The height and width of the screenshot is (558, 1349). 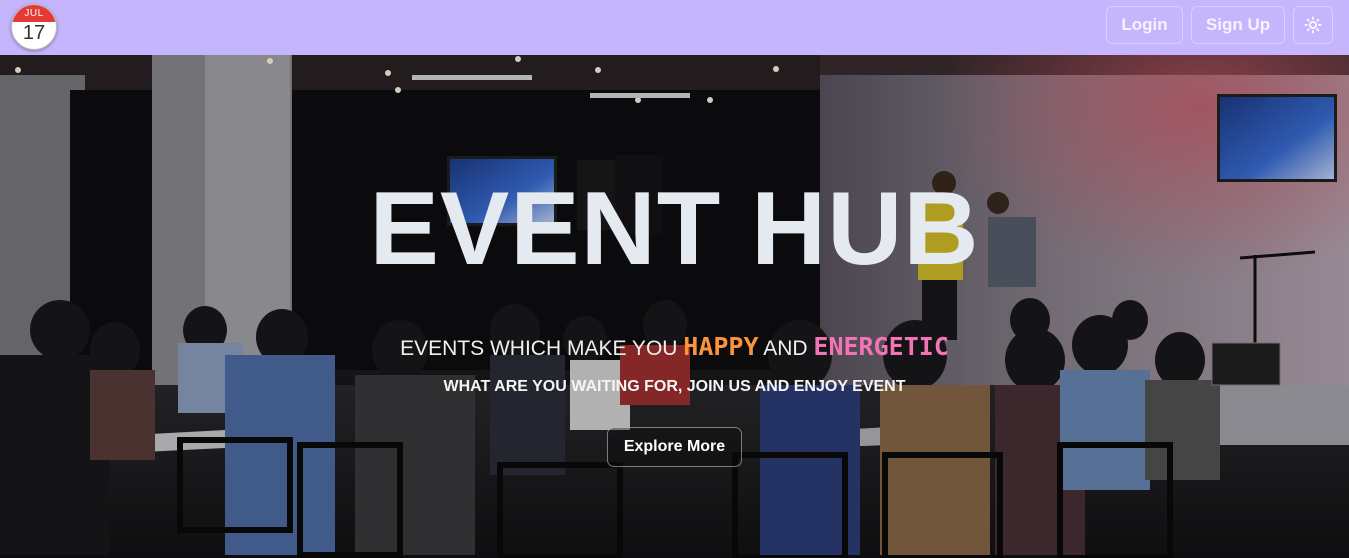 I want to click on navbar: JUL 17 Login Sign Up, so click(x=674, y=27).